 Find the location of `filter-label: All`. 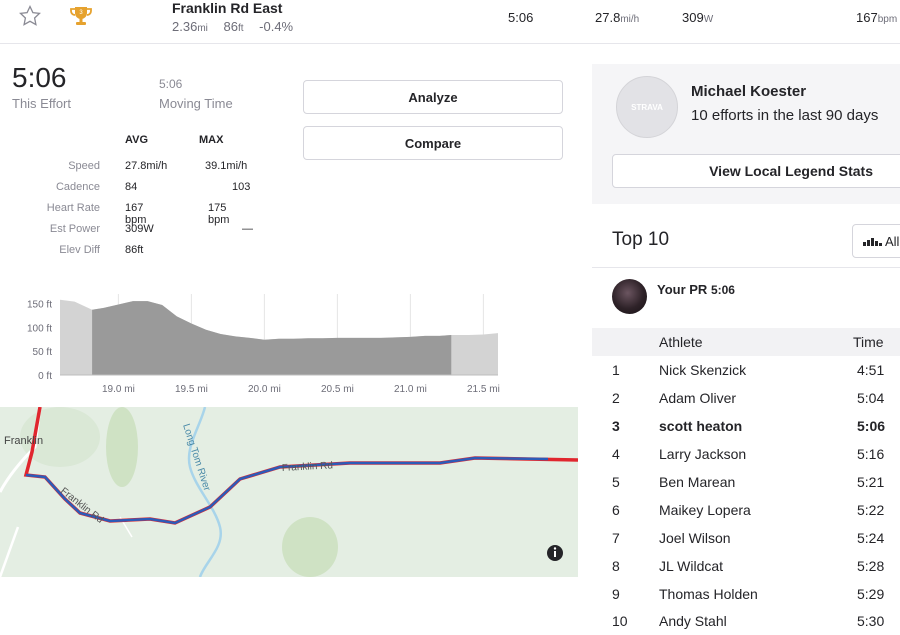

filter-label: All is located at coordinates (892, 241).